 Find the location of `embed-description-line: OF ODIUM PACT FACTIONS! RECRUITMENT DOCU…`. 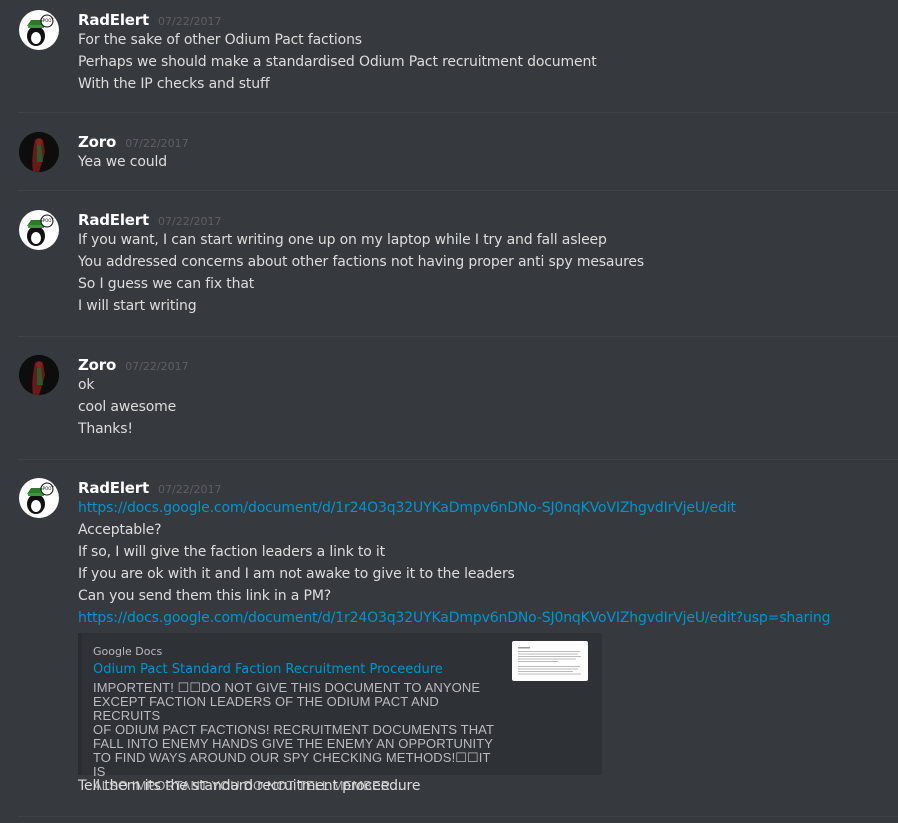

embed-description-line: OF ODIUM PACT FACTIONS! RECRUITMENT DOCU… is located at coordinates (294, 729).